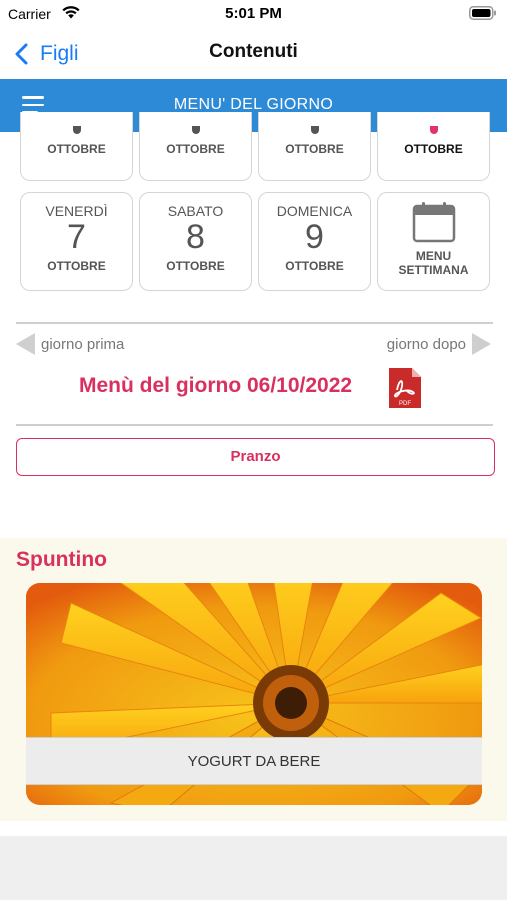 This screenshot has height=900, width=507. What do you see at coordinates (405, 388) in the screenshot?
I see `pdf-icon: PDF` at bounding box center [405, 388].